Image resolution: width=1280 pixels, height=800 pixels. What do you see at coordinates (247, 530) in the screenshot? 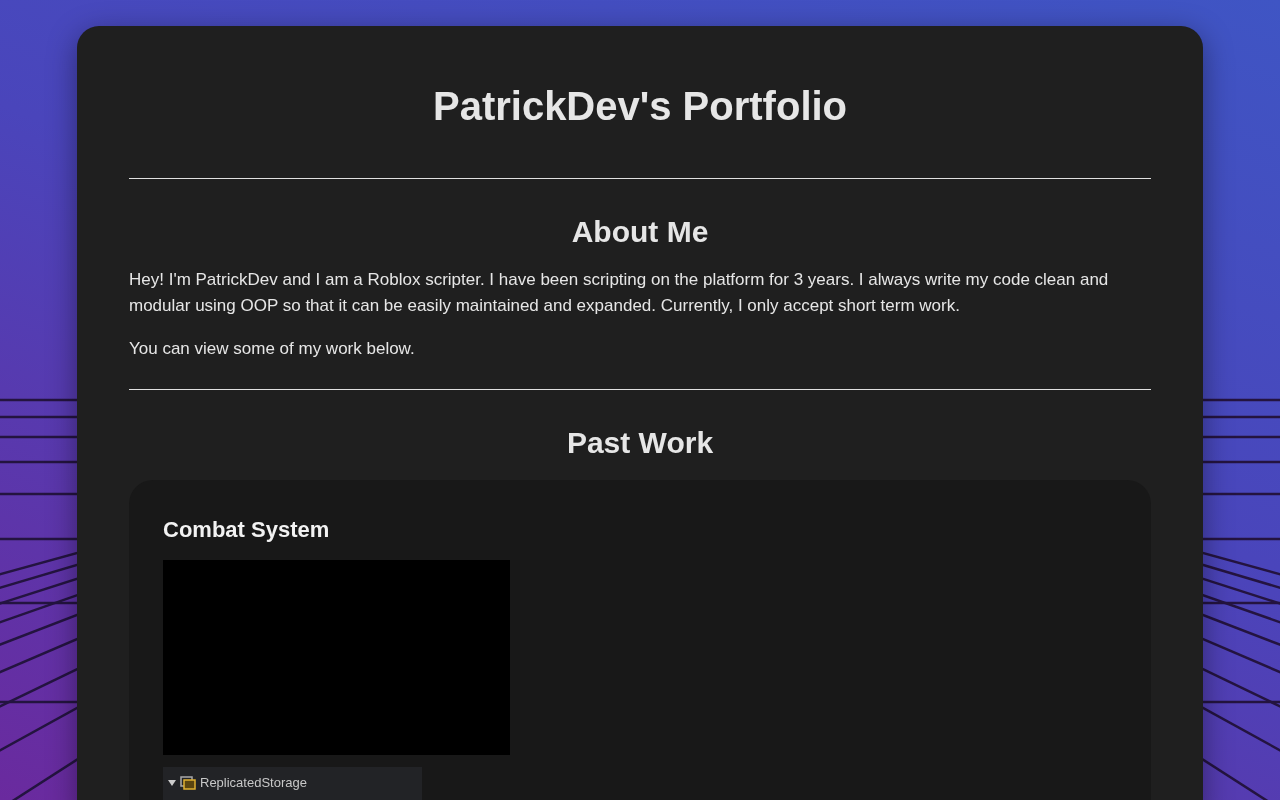
I see `project-title: Combat System` at bounding box center [247, 530].